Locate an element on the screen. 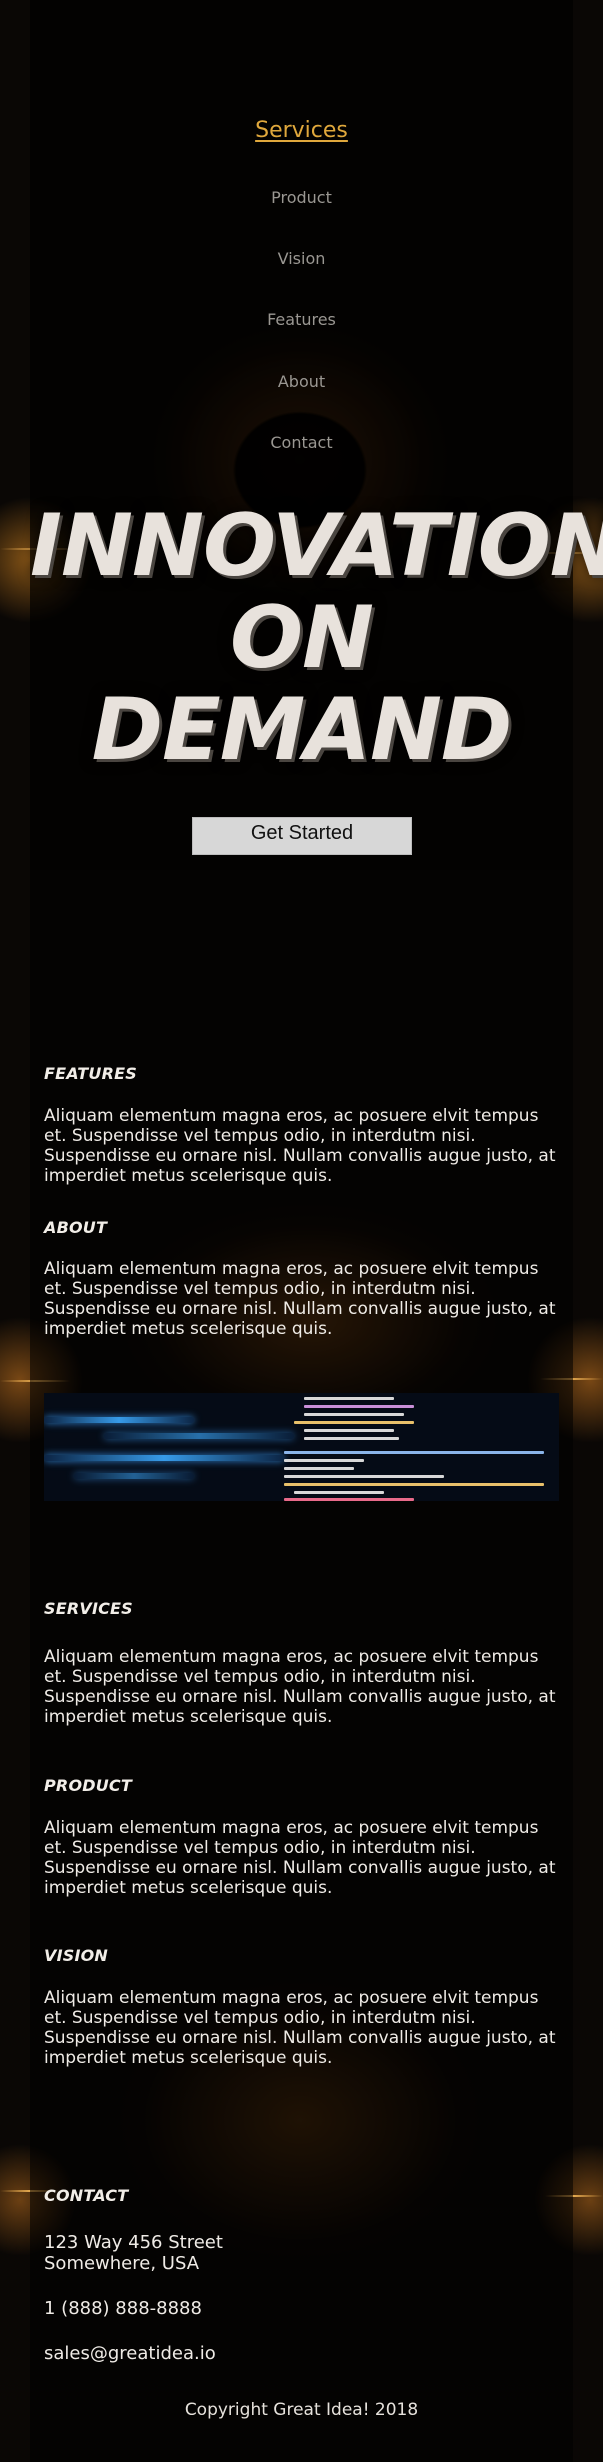  section-heading-vision: VISION is located at coordinates (76, 1955).